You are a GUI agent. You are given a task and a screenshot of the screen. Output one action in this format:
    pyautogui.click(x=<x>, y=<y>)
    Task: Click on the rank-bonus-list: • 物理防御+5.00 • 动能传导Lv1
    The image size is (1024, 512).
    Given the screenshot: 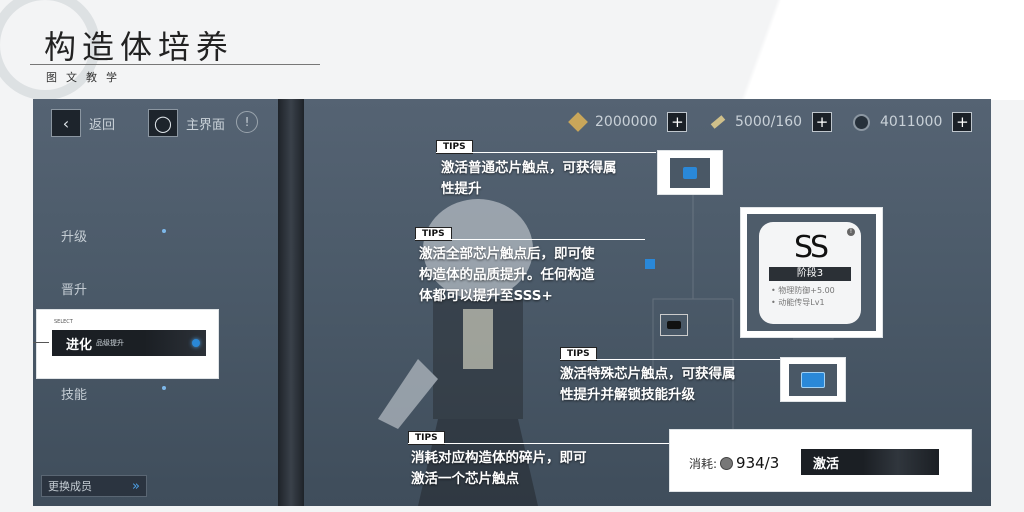 What is the action you would take?
    pyautogui.click(x=803, y=296)
    